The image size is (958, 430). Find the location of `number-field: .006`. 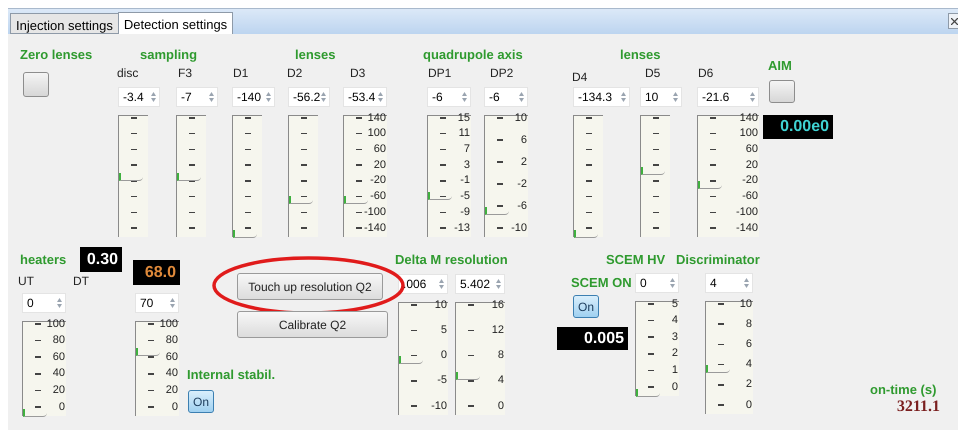

number-field: .006 is located at coordinates (423, 284).